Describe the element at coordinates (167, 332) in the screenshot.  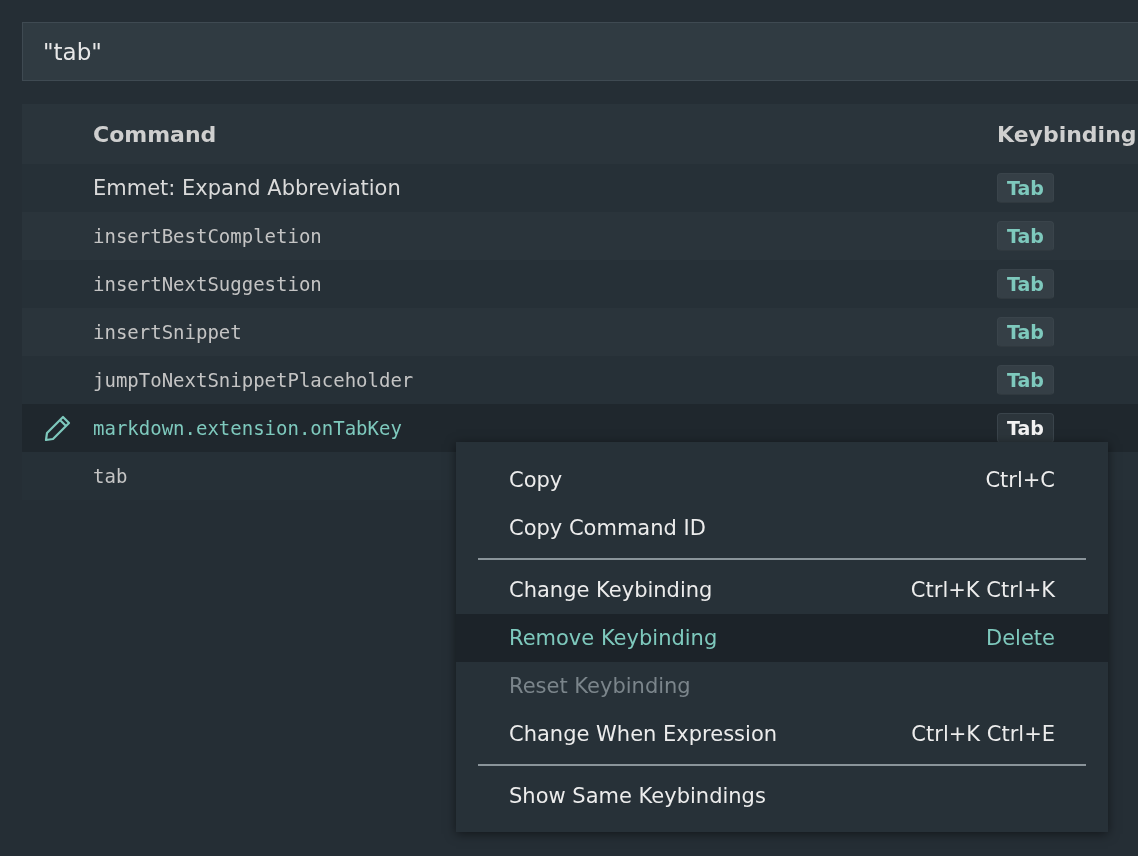
I see `command-cell: insertSnippet` at that location.